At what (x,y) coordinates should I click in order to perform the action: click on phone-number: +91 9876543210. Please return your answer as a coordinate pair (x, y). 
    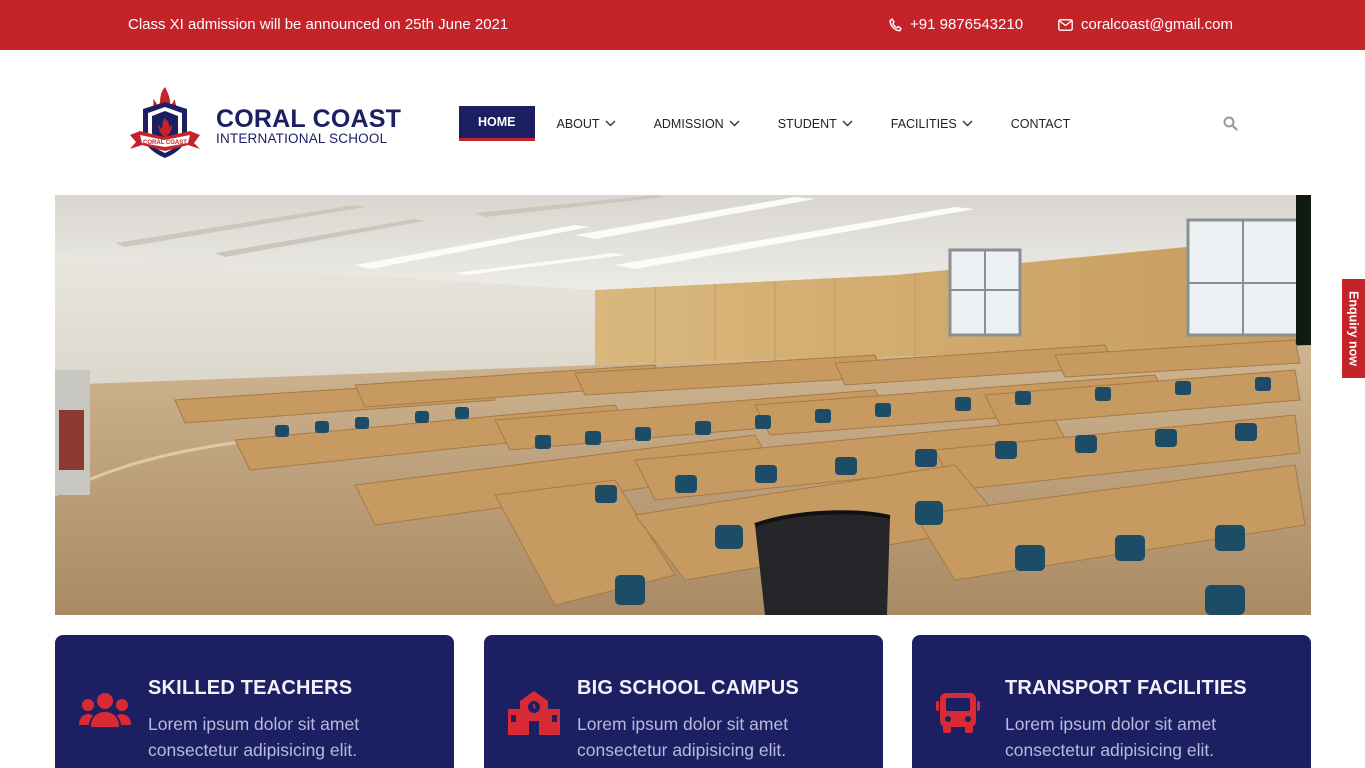
    Looking at the image, I should click on (967, 24).